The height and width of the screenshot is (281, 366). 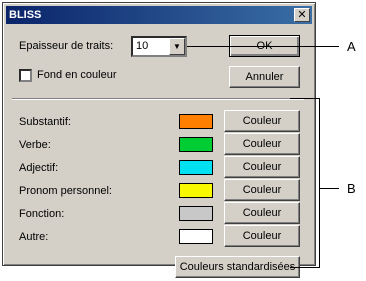 What do you see at coordinates (158, 99) in the screenshot?
I see `separator` at bounding box center [158, 99].